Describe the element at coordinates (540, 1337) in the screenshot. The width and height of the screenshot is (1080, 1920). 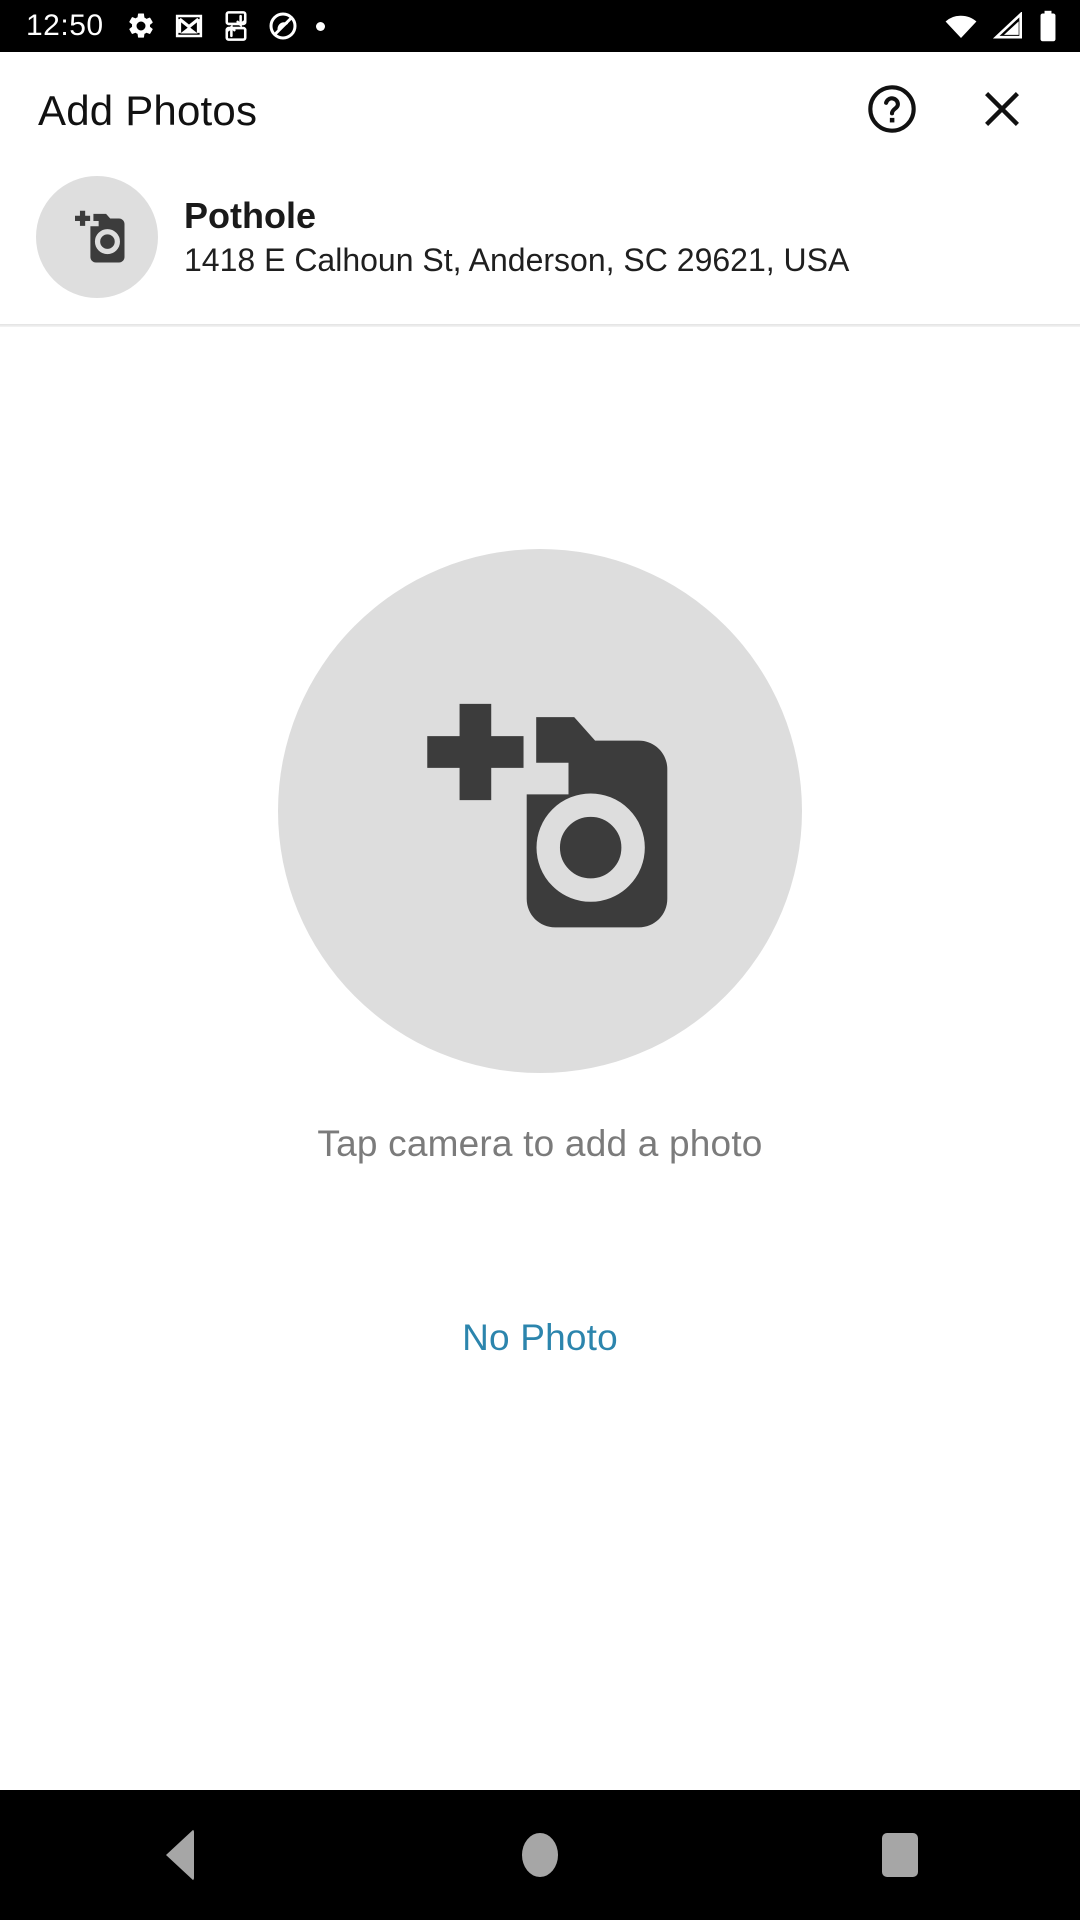
I see `no-photo-link: No Photo` at that location.